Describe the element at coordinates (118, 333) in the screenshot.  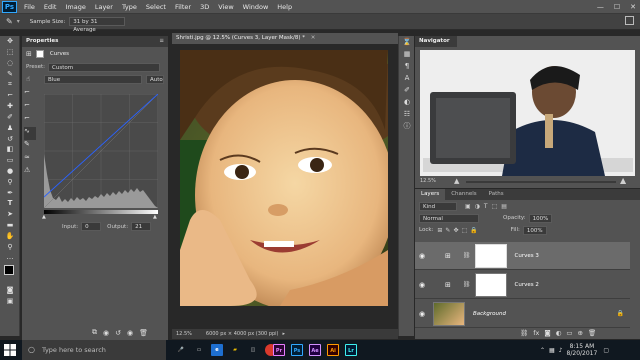
I see `reset-icon: ↺` at that location.